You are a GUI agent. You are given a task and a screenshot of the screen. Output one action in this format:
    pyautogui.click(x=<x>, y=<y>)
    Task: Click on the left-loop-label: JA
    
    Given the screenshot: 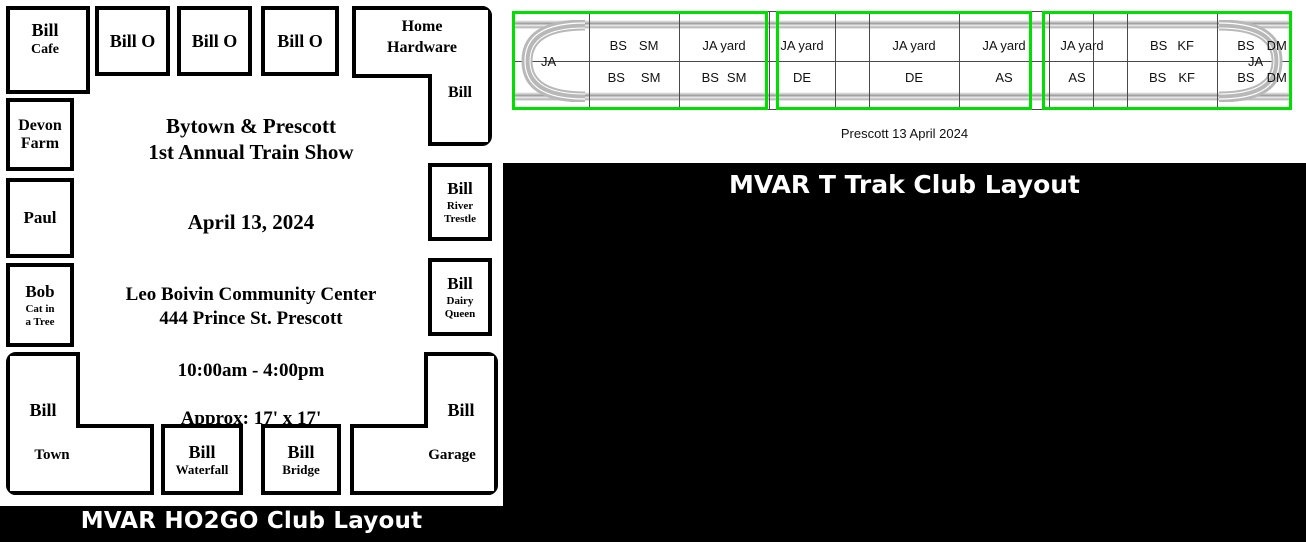 What is the action you would take?
    pyautogui.click(x=549, y=61)
    